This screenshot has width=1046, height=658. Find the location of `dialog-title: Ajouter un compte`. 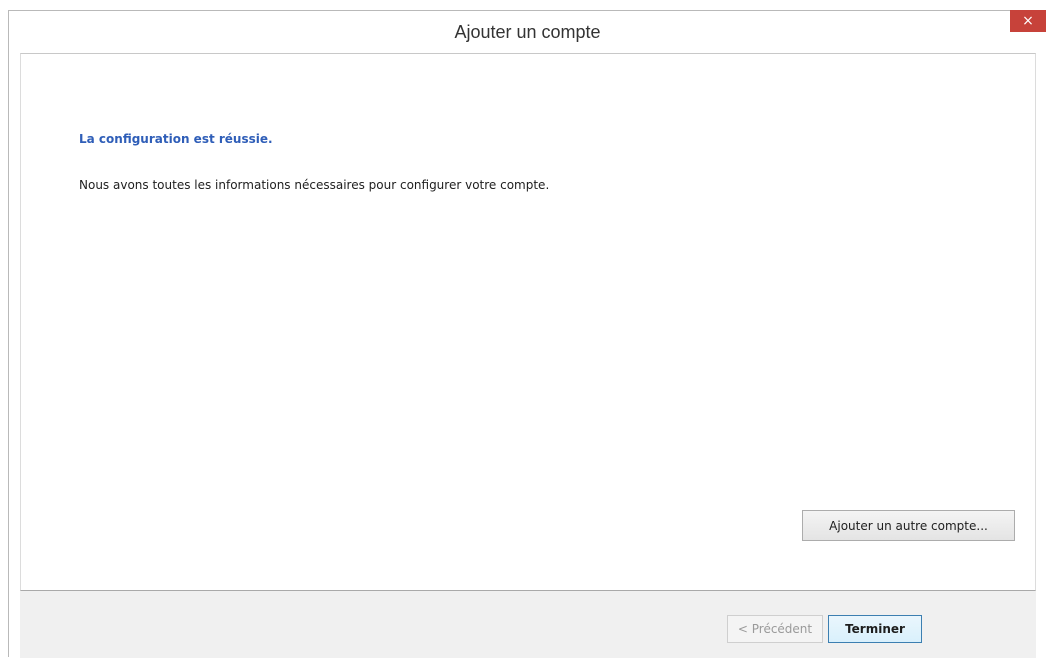

dialog-title: Ajouter un compte is located at coordinates (527, 32).